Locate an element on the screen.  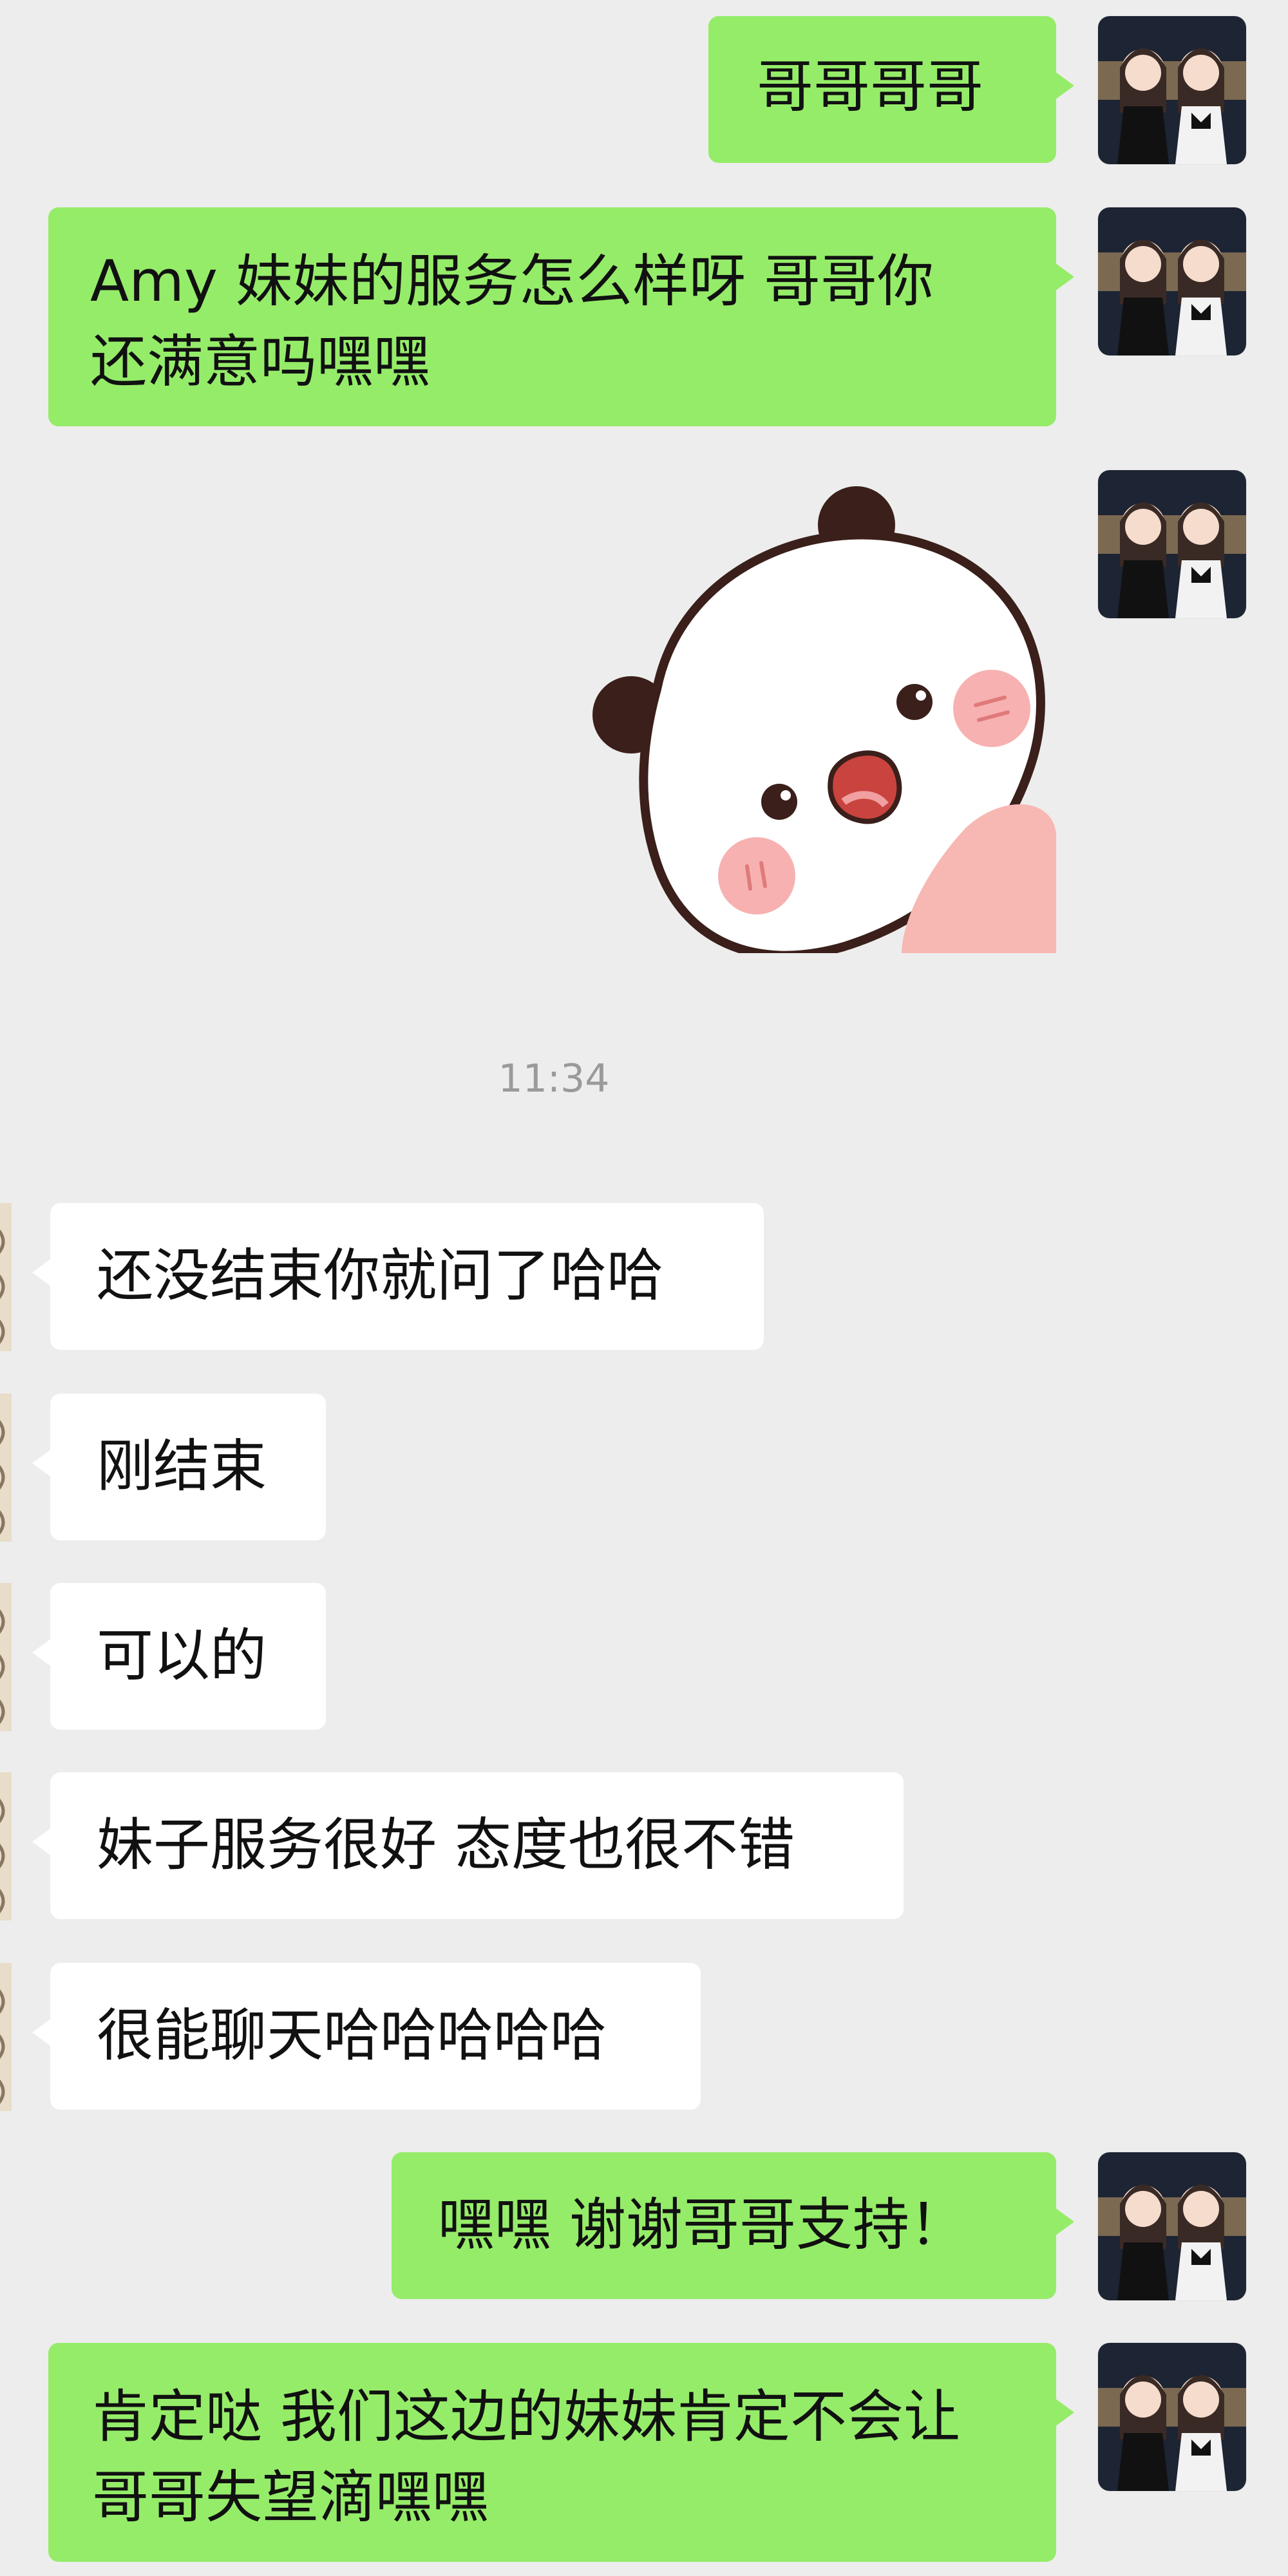
message-text: Amy 妹妹的服务怎么样呀 哥哥你 还满意吗嘿嘿 is located at coordinates (512, 321).